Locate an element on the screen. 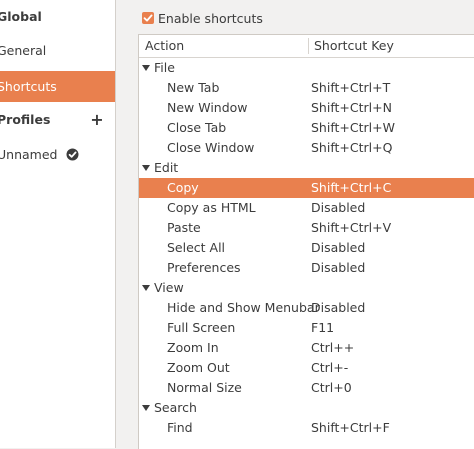  shortcut-row: Close Window Shift+Ctrl+Q is located at coordinates (306, 148).